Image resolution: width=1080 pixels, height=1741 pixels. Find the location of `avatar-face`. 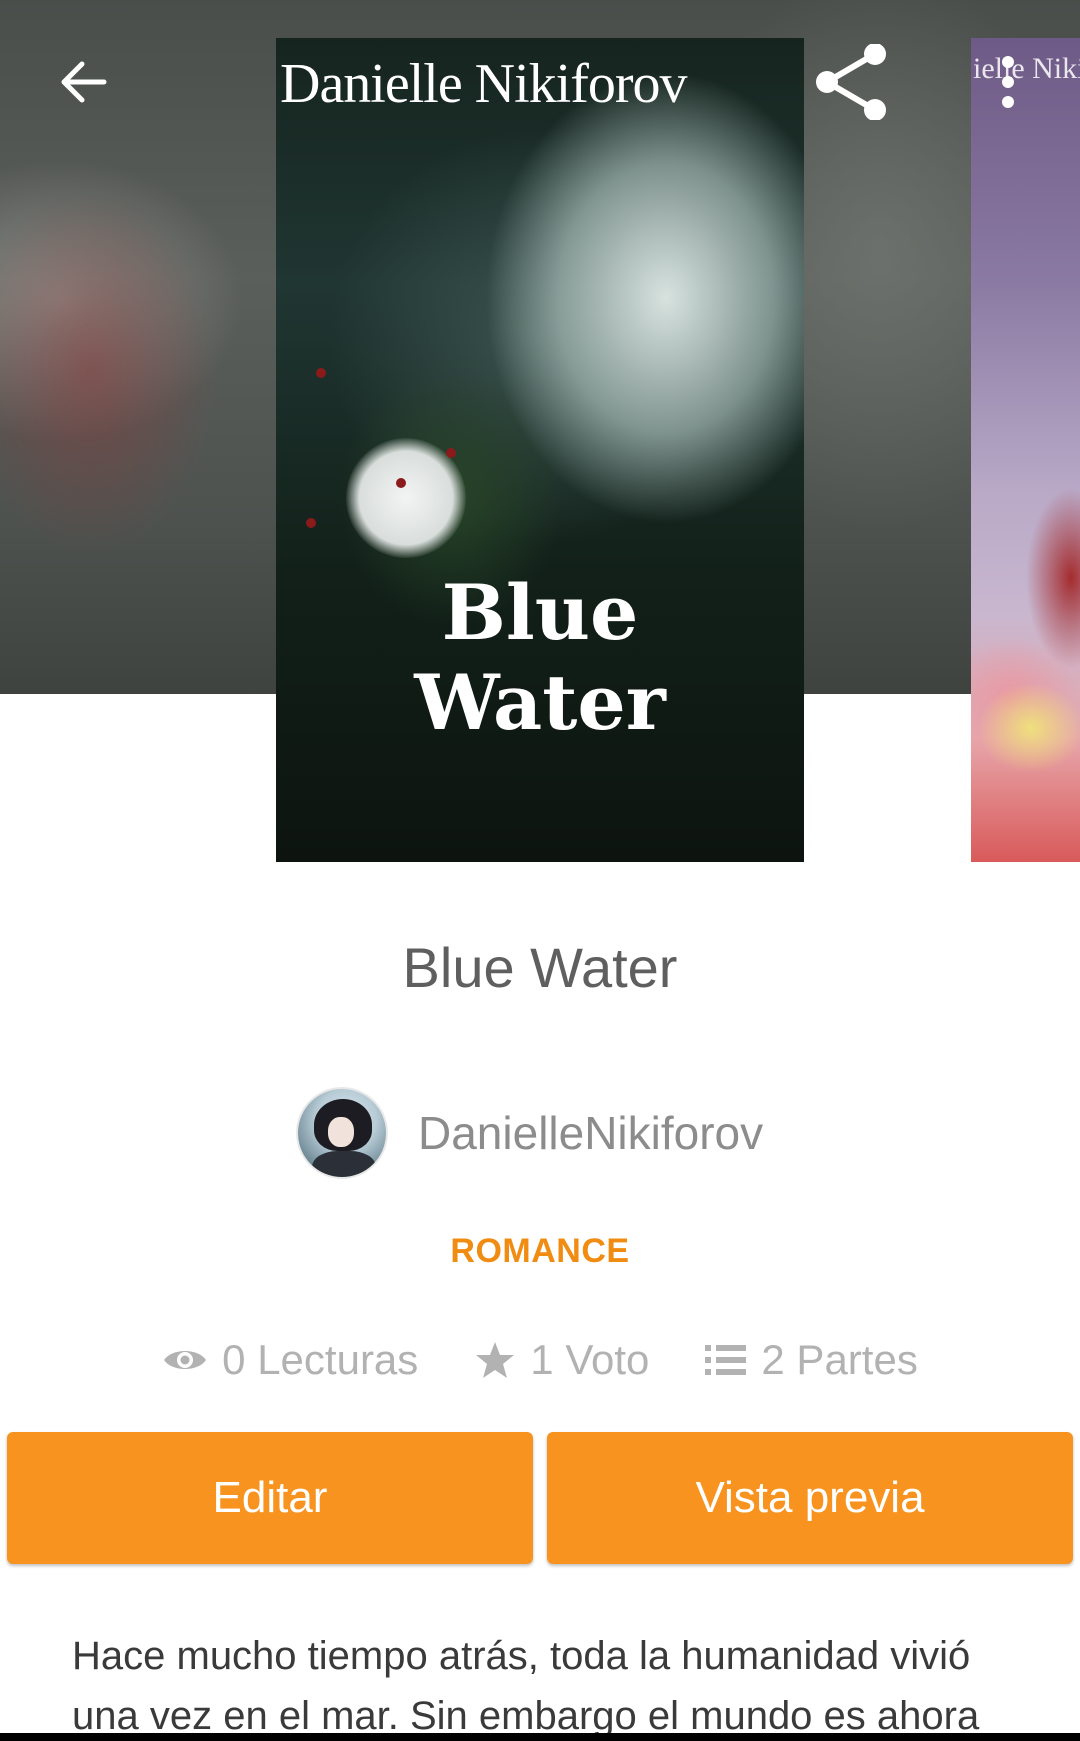

avatar-face is located at coordinates (341, 1132).